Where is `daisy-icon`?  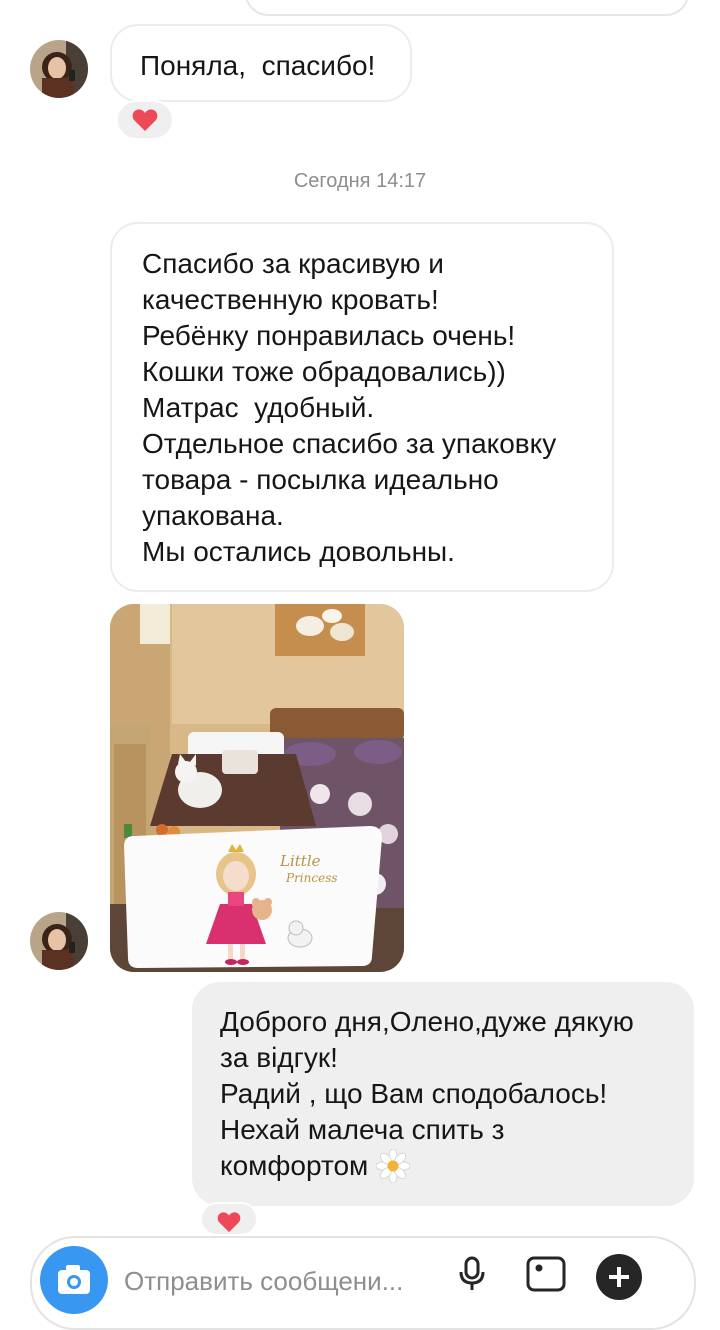 daisy-icon is located at coordinates (393, 1166).